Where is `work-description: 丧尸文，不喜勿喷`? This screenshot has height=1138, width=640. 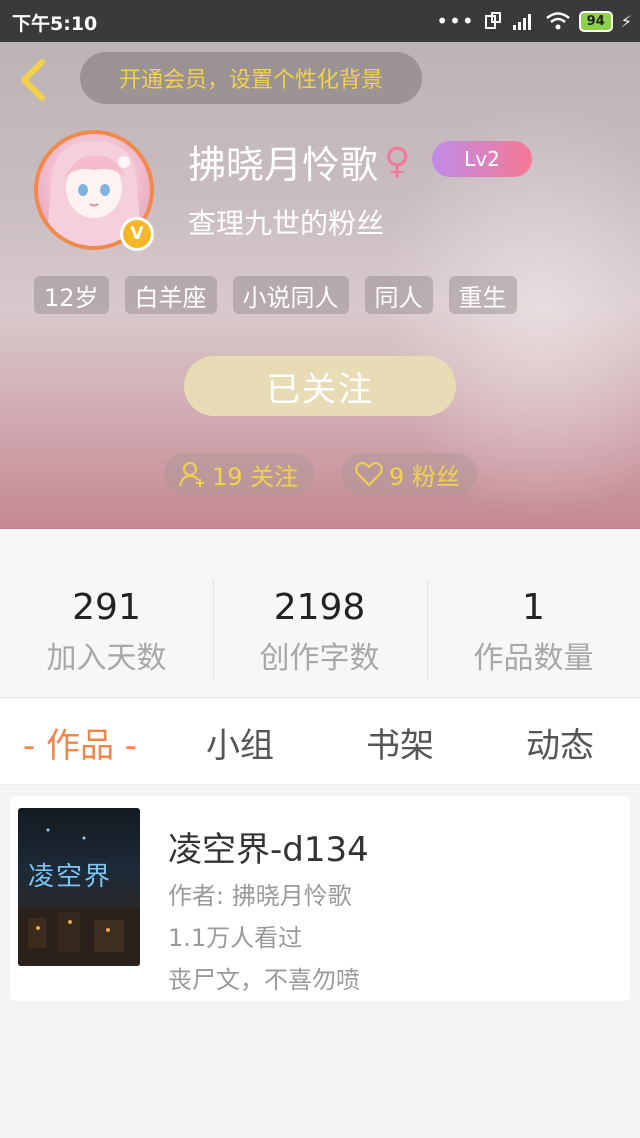 work-description: 丧尸文，不喜勿喷 is located at coordinates (264, 980).